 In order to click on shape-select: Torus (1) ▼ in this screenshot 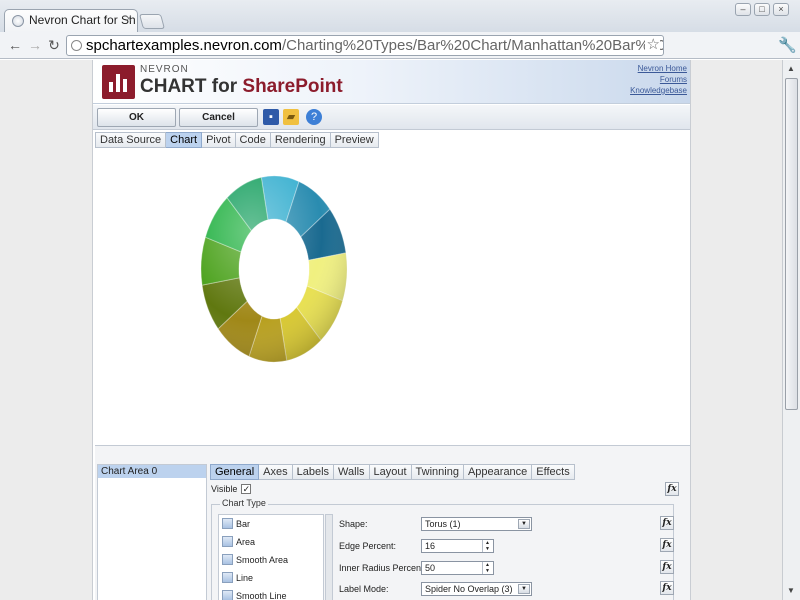, I will do `click(476, 524)`.